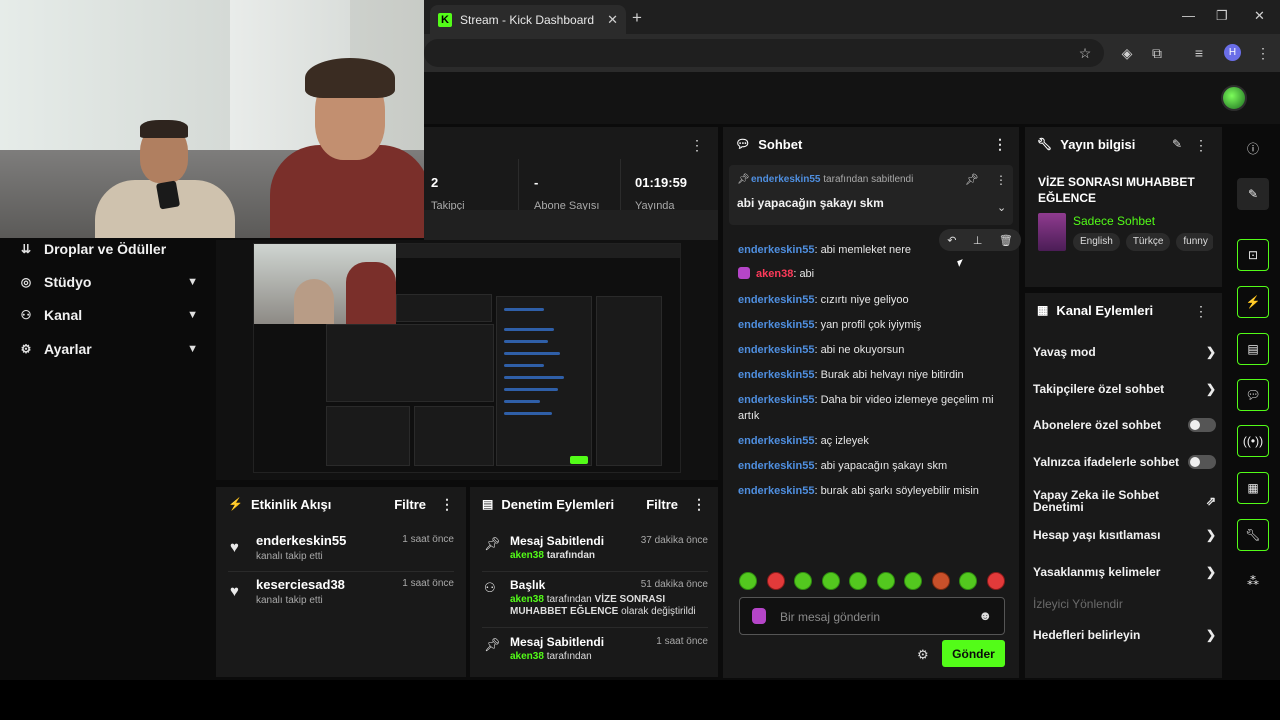 The height and width of the screenshot is (720, 1280). What do you see at coordinates (1148, 242) in the screenshot?
I see `tag: Türkçe` at bounding box center [1148, 242].